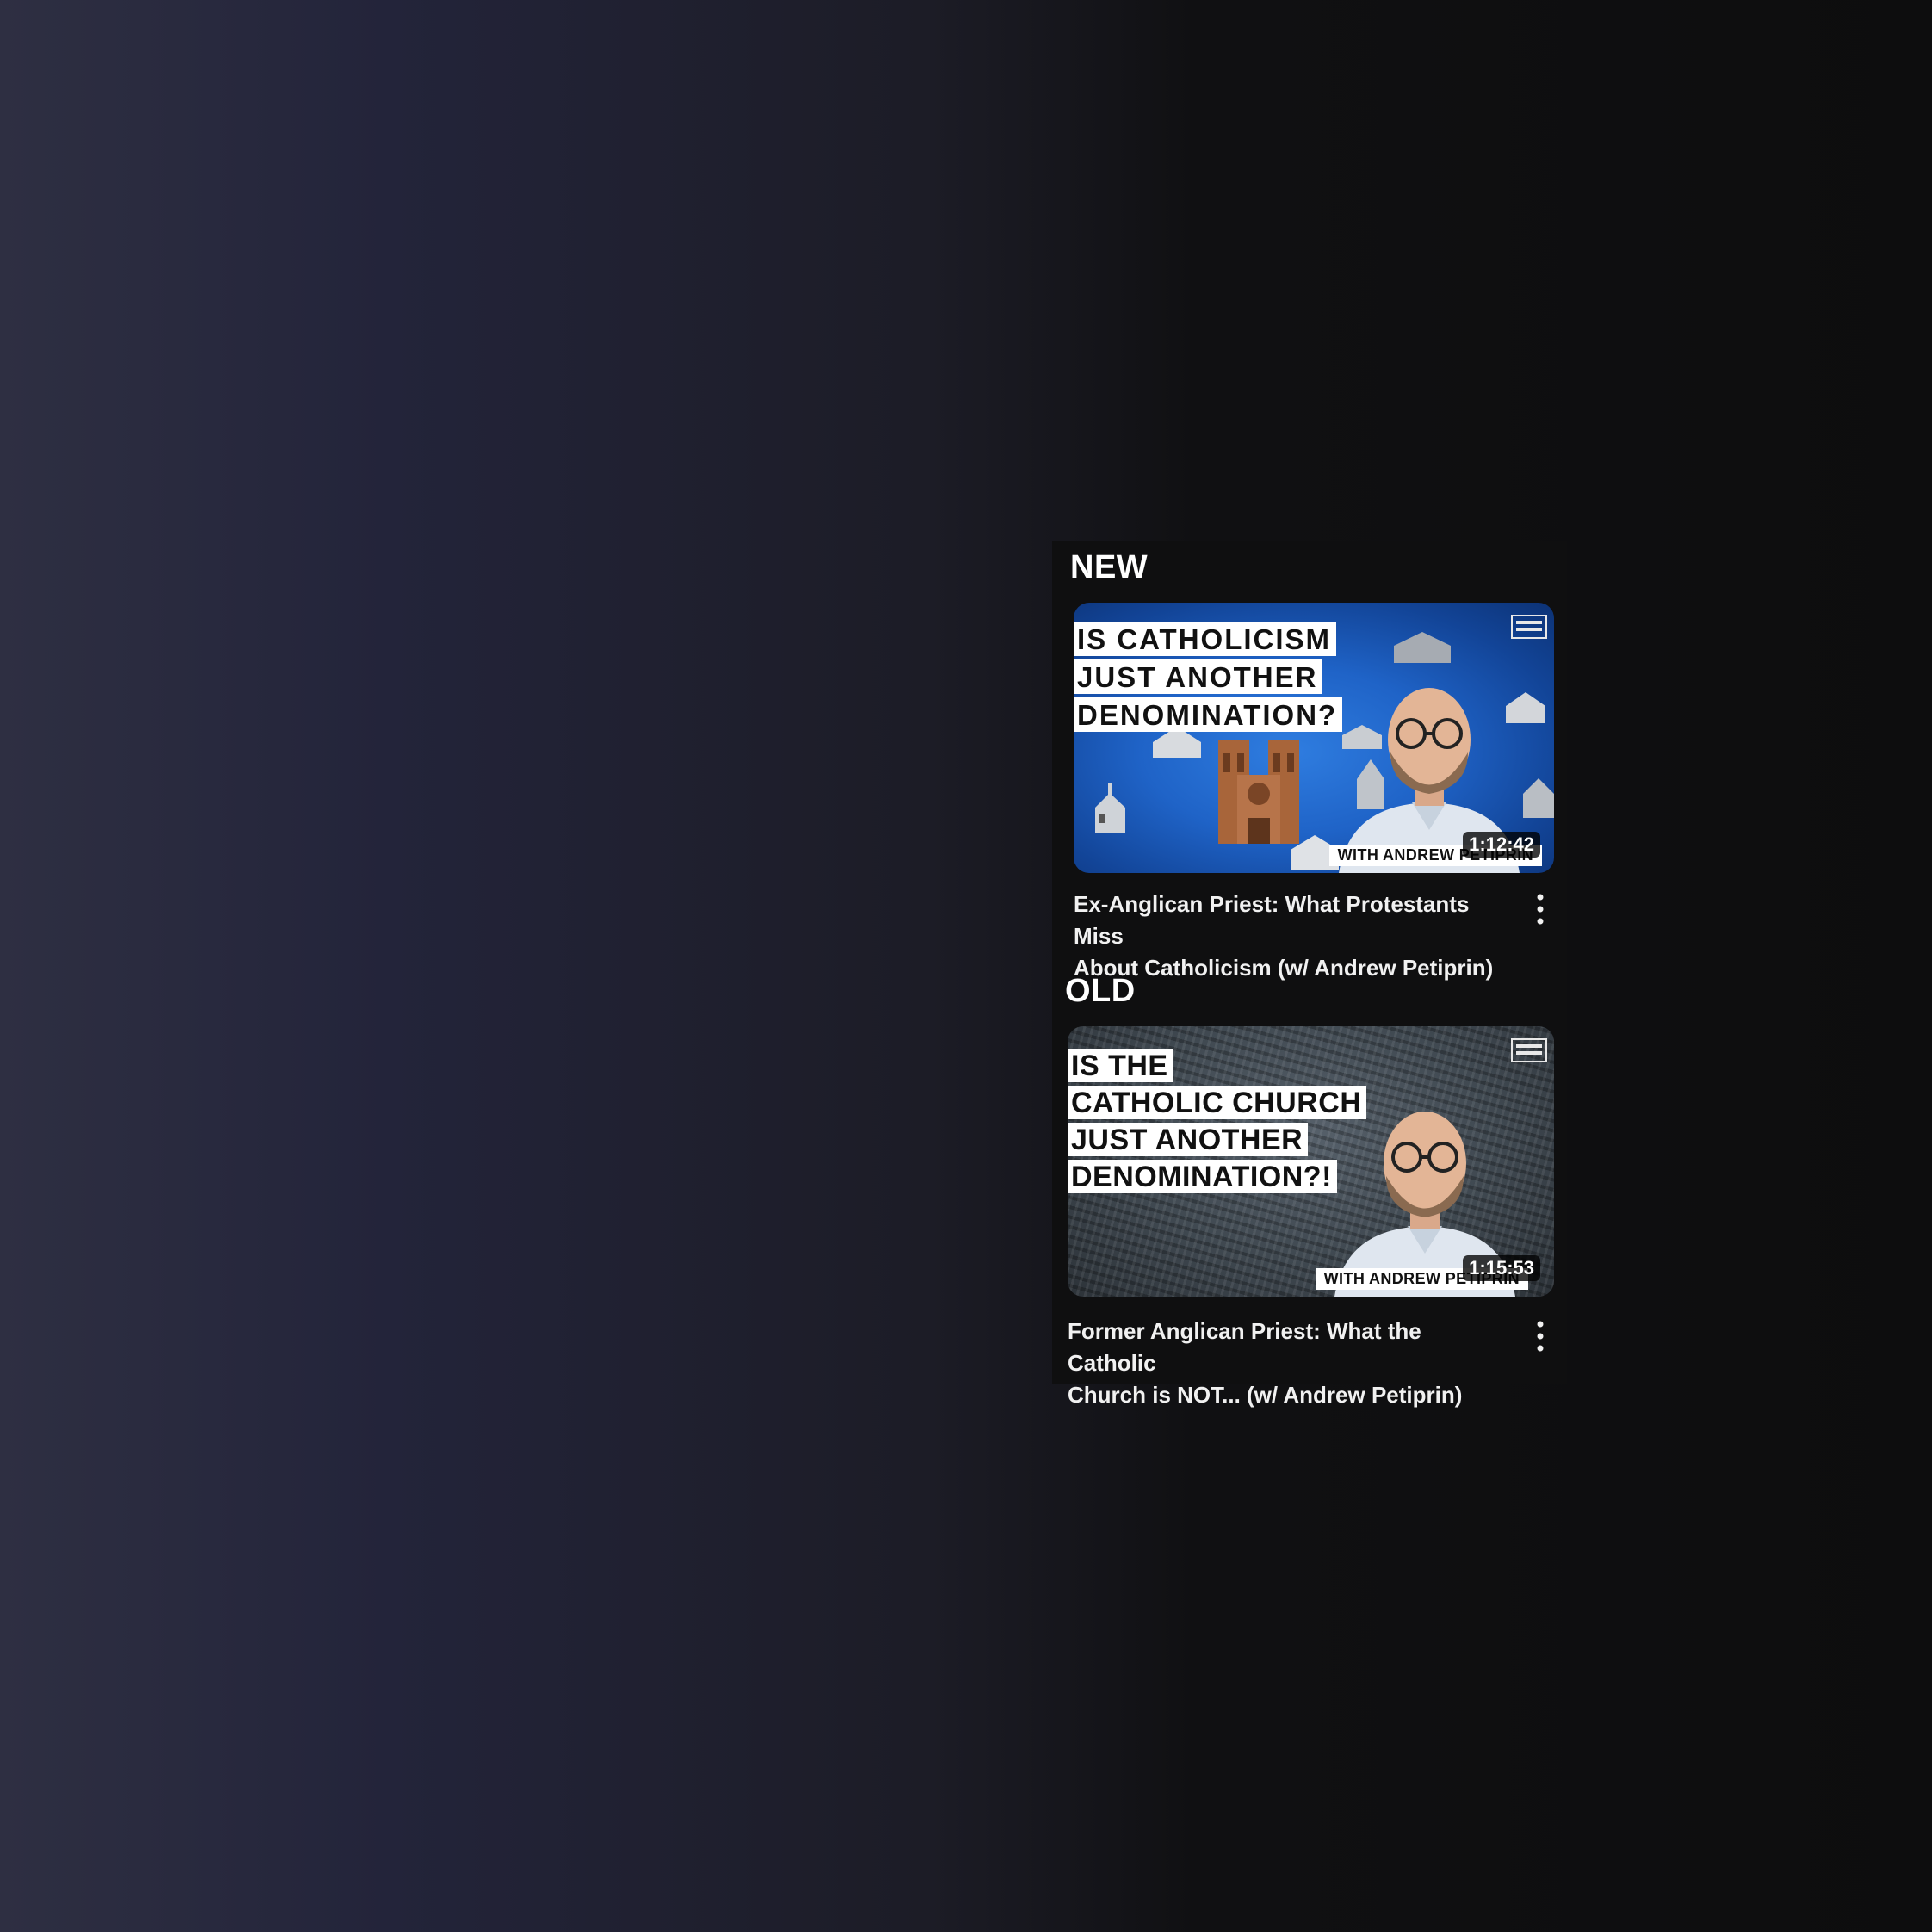  Describe the element at coordinates (1501, 845) in the screenshot. I see `duration-badge: 1:12:42` at that location.